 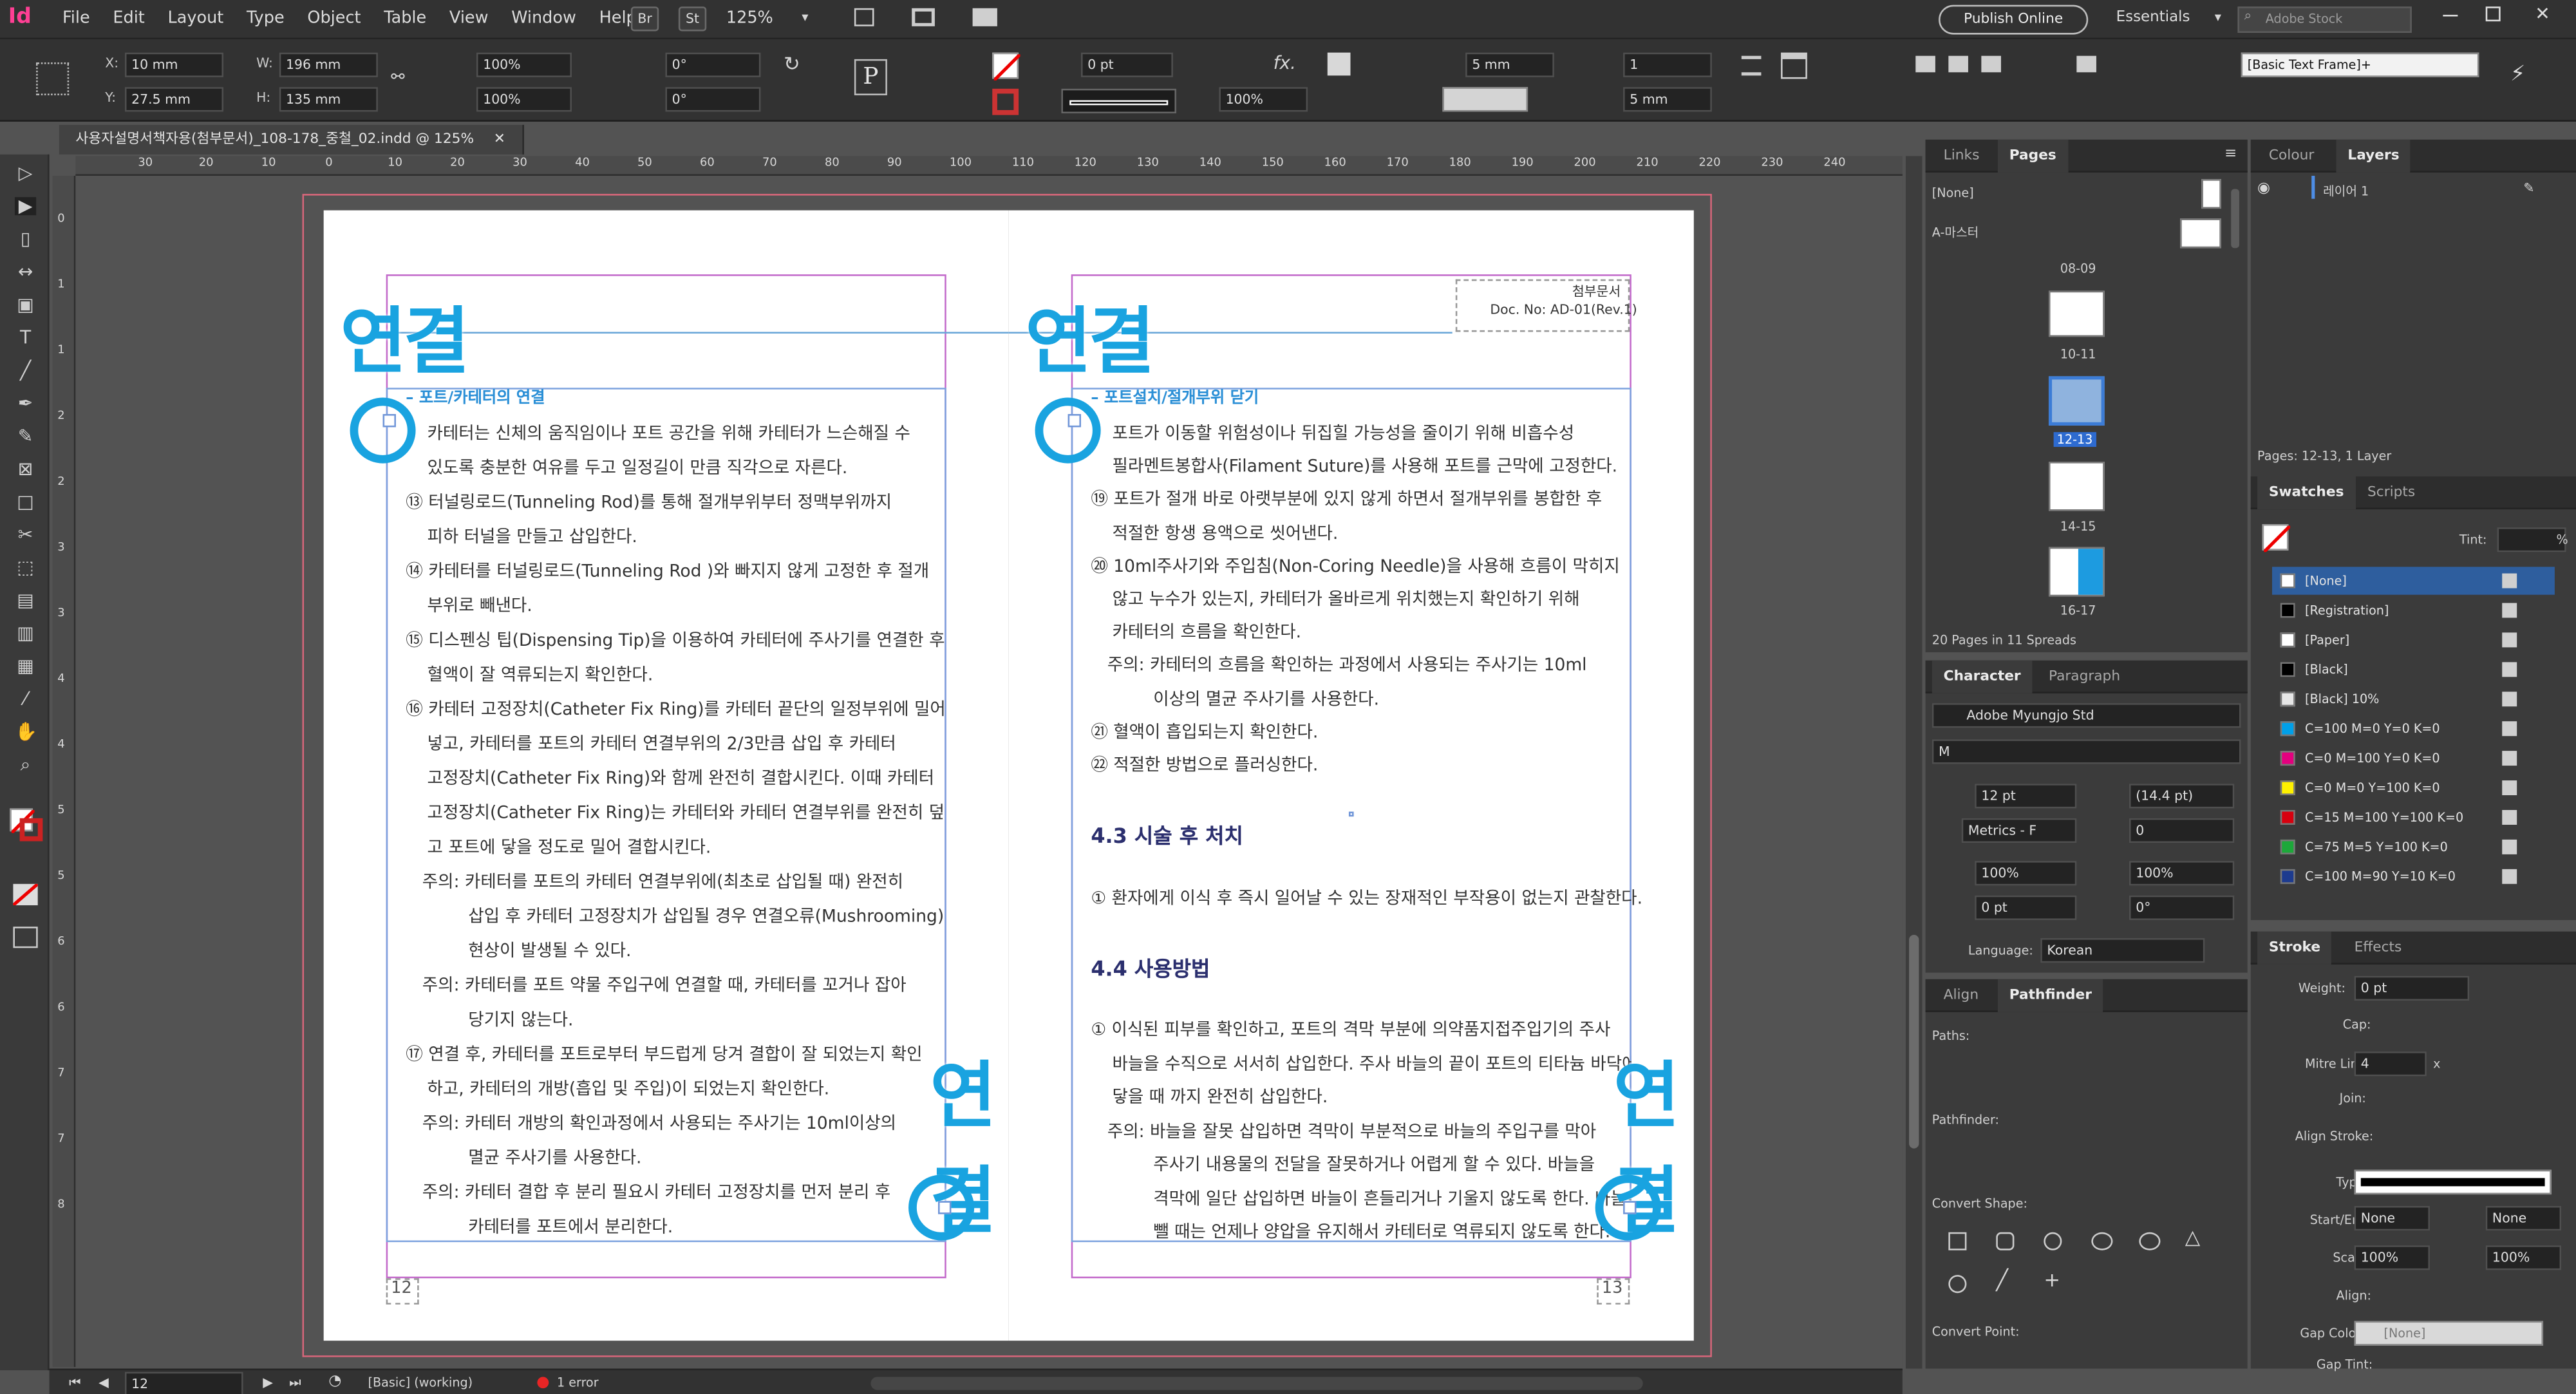 What do you see at coordinates (266, 19) in the screenshot?
I see `menu-type: Type` at bounding box center [266, 19].